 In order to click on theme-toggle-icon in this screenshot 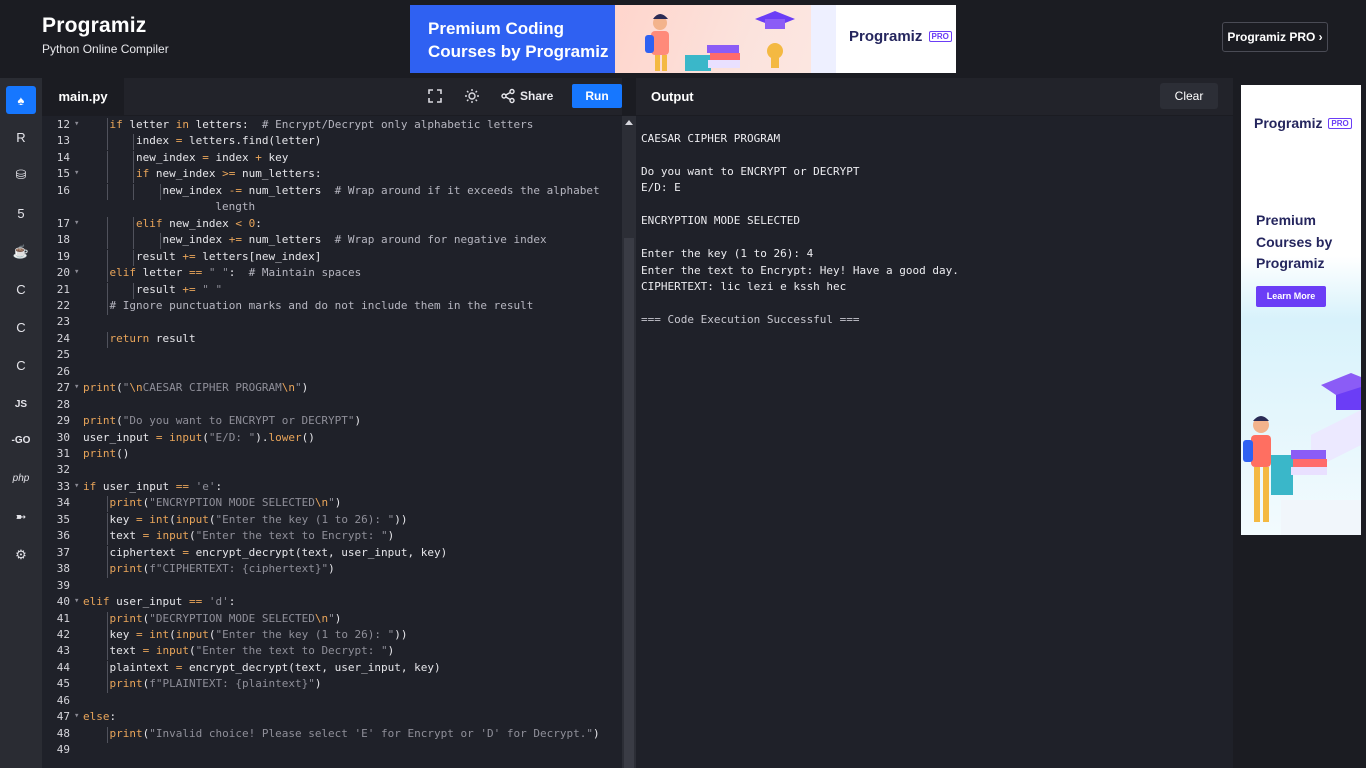, I will do `click(472, 96)`.